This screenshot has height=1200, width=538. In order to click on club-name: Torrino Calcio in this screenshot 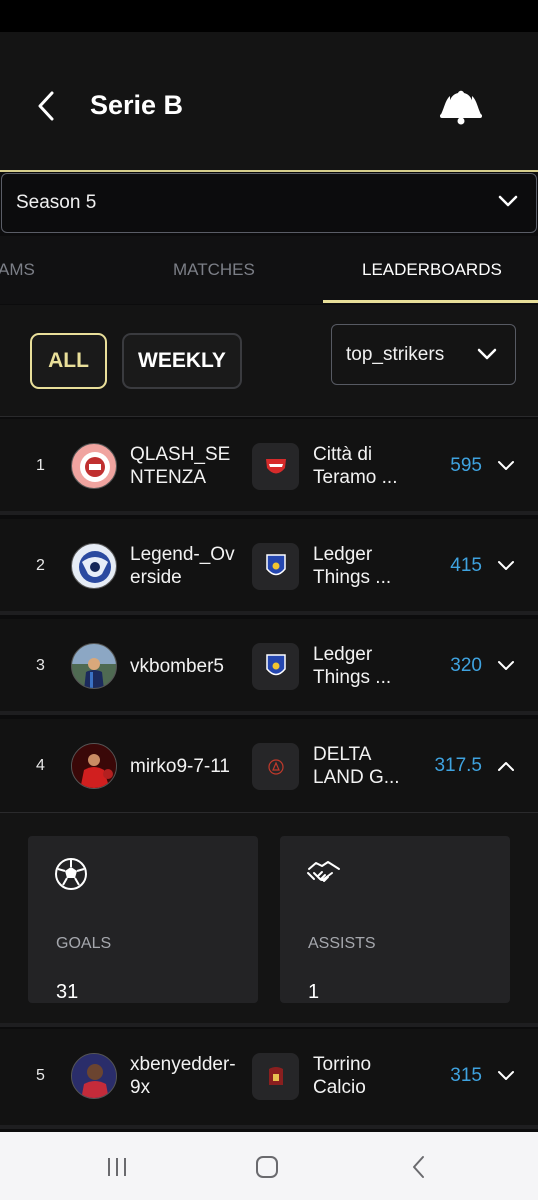, I will do `click(342, 1076)`.